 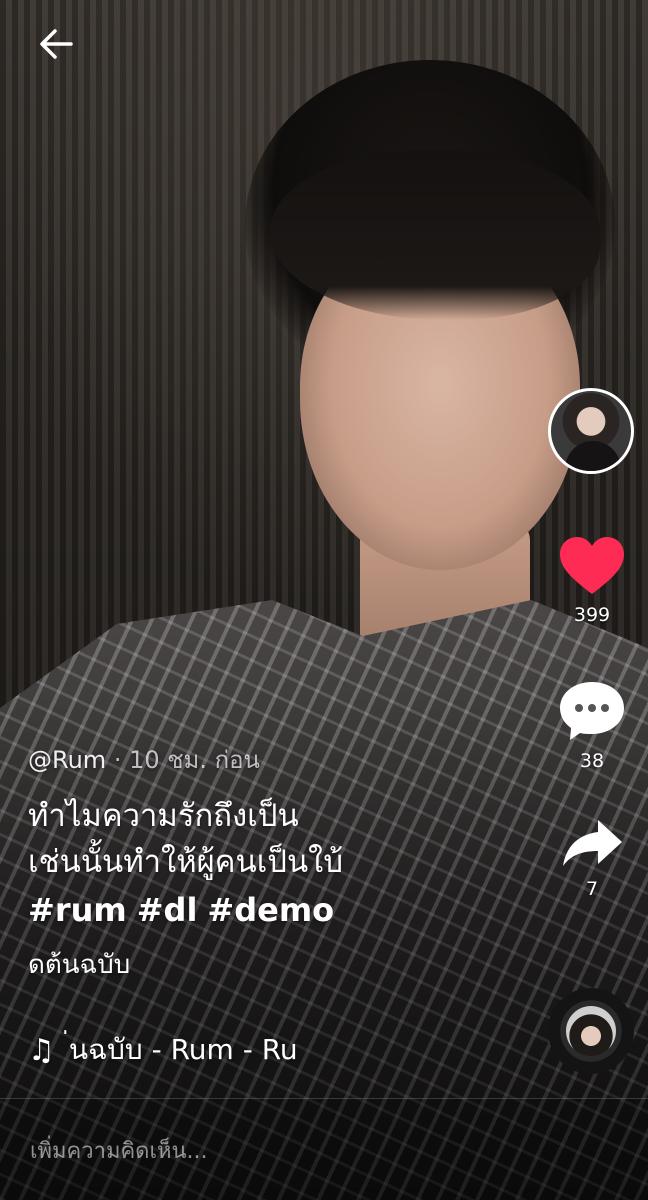 What do you see at coordinates (167, 910) in the screenshot?
I see `hashtag-dl: #dl` at bounding box center [167, 910].